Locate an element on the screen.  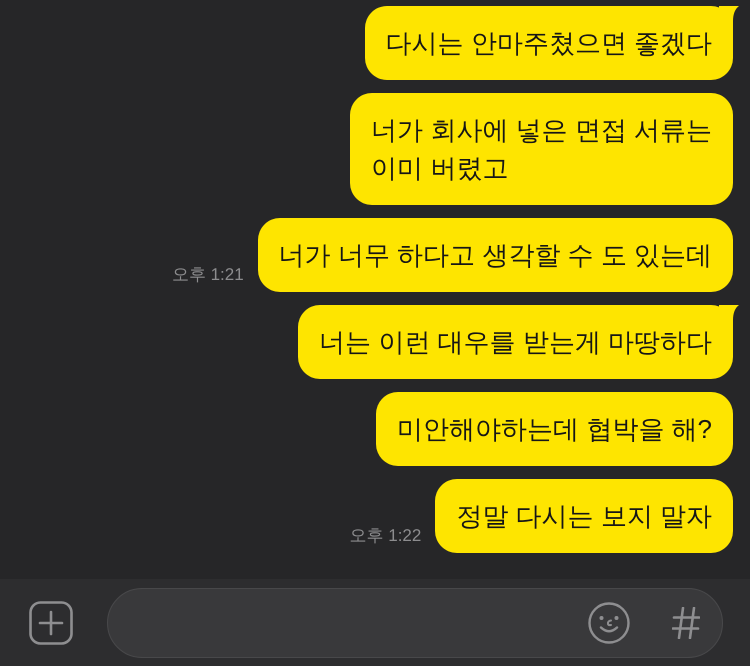
emoji-button is located at coordinates (609, 623).